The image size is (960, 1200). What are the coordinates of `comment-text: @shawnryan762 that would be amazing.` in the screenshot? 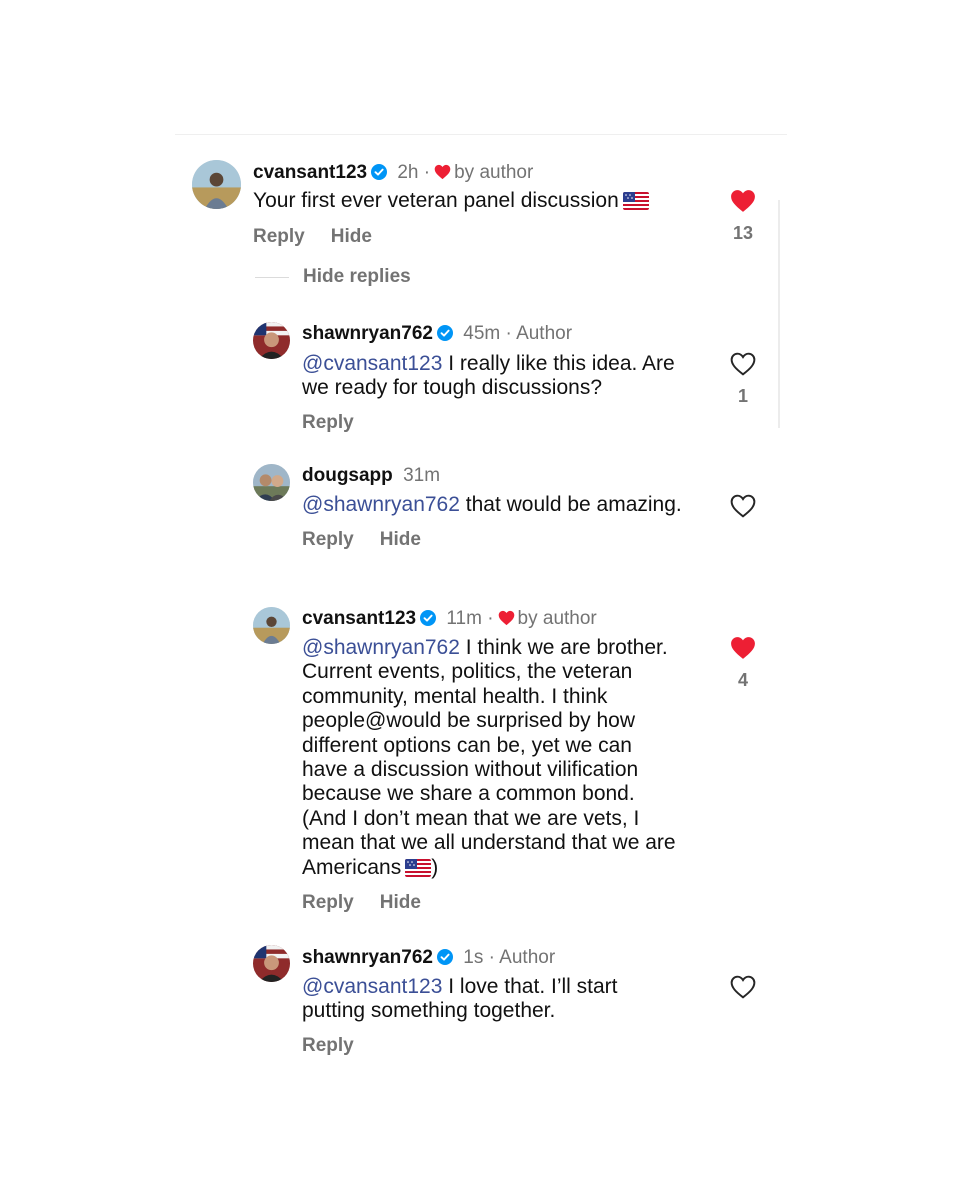 It's located at (492, 505).